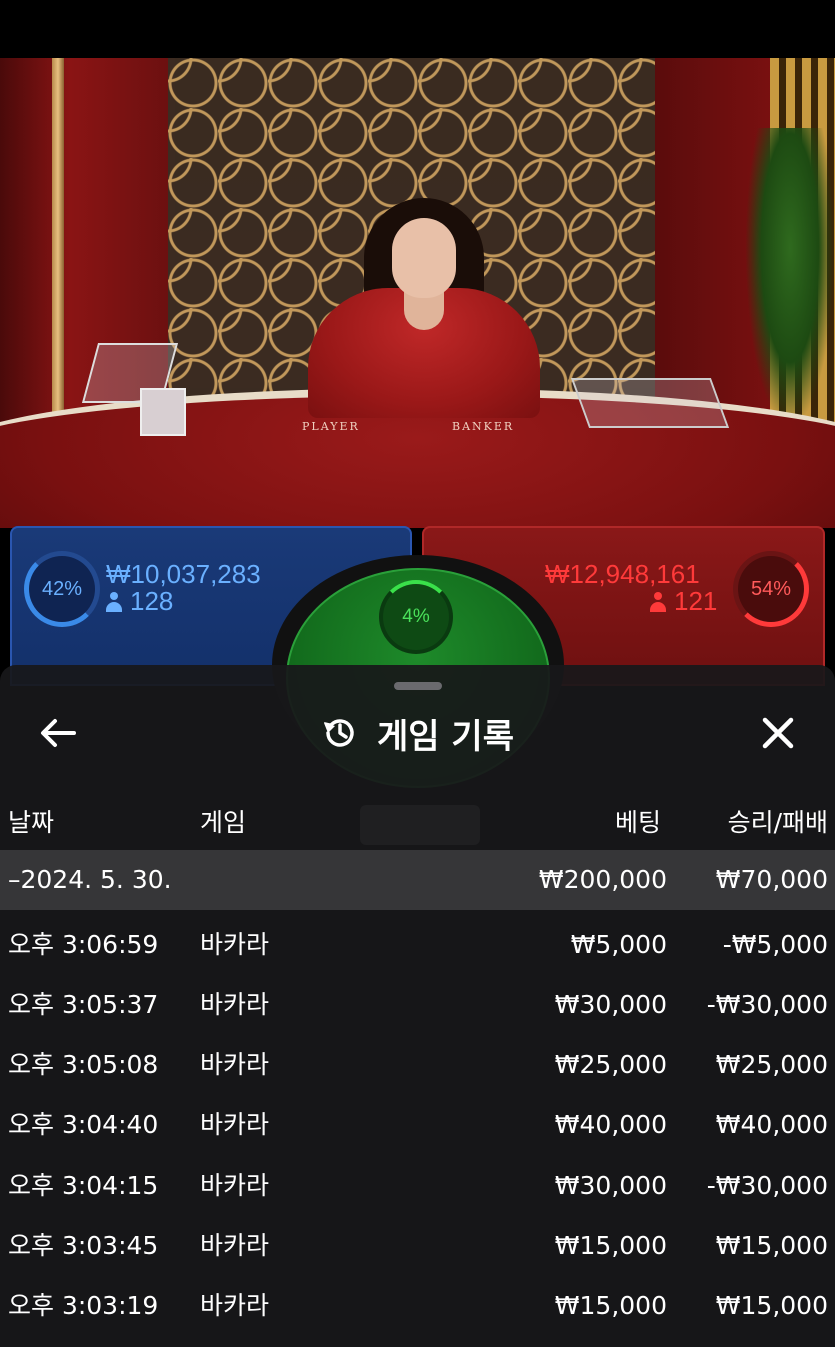  Describe the element at coordinates (83, 1305) in the screenshot. I see `row-time: 오후 3:03:19` at that location.